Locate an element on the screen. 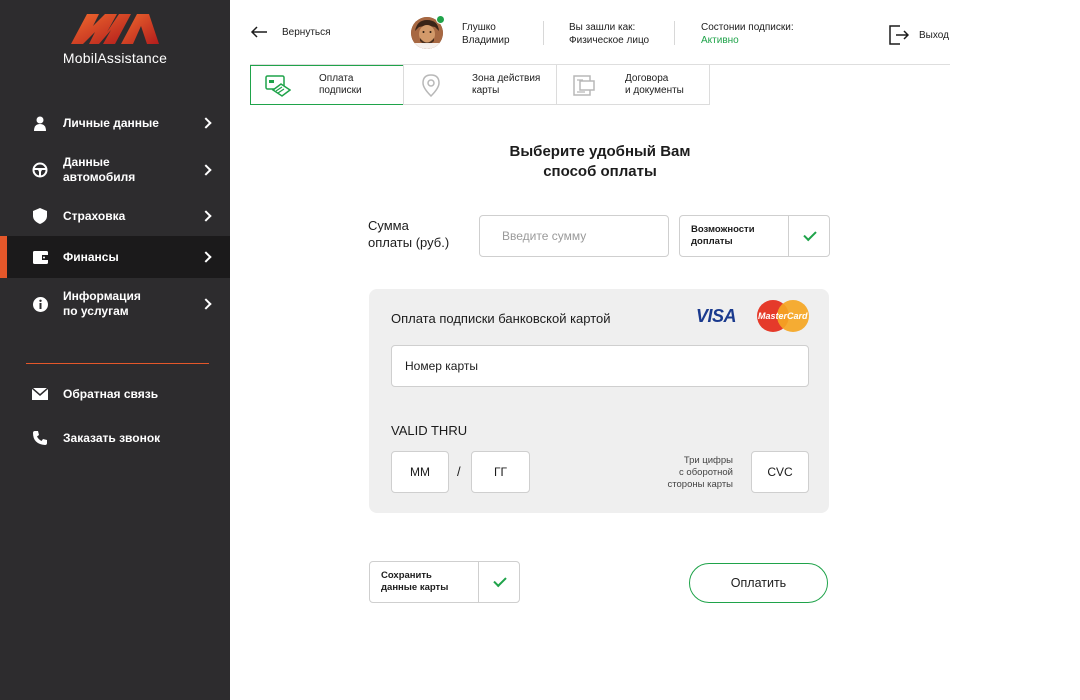 The width and height of the screenshot is (1080, 700). cvc-hint: Три цифры с оборотной стороны карты is located at coordinates (700, 472).